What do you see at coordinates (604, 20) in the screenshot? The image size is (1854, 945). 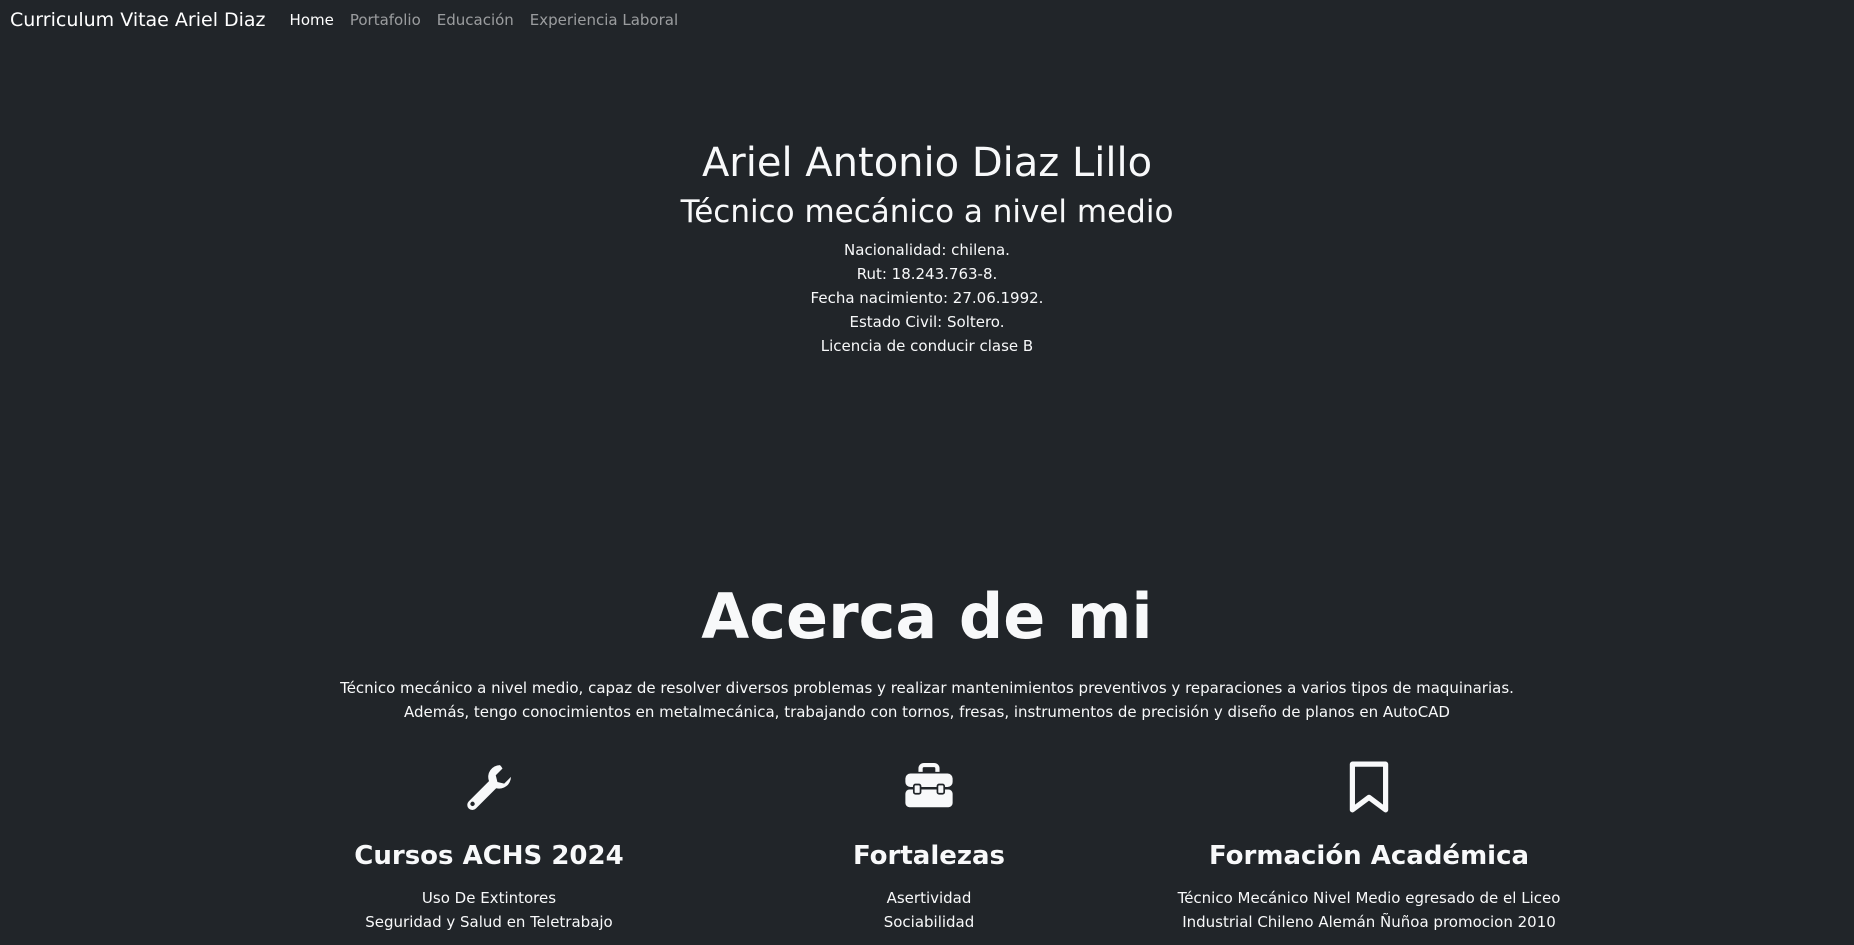 I see `nav-link-experiencia-laboral: Experiencia Laboral` at bounding box center [604, 20].